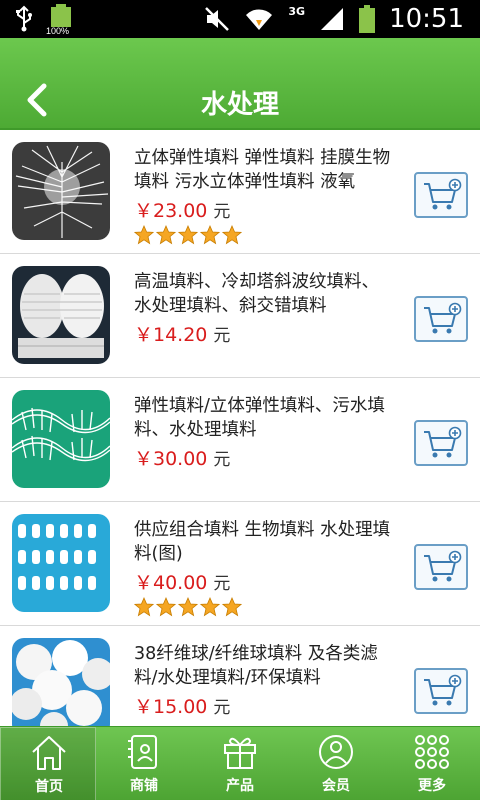 The image size is (480, 800). What do you see at coordinates (171, 583) in the screenshot?
I see `price-value: ￥40.00` at bounding box center [171, 583].